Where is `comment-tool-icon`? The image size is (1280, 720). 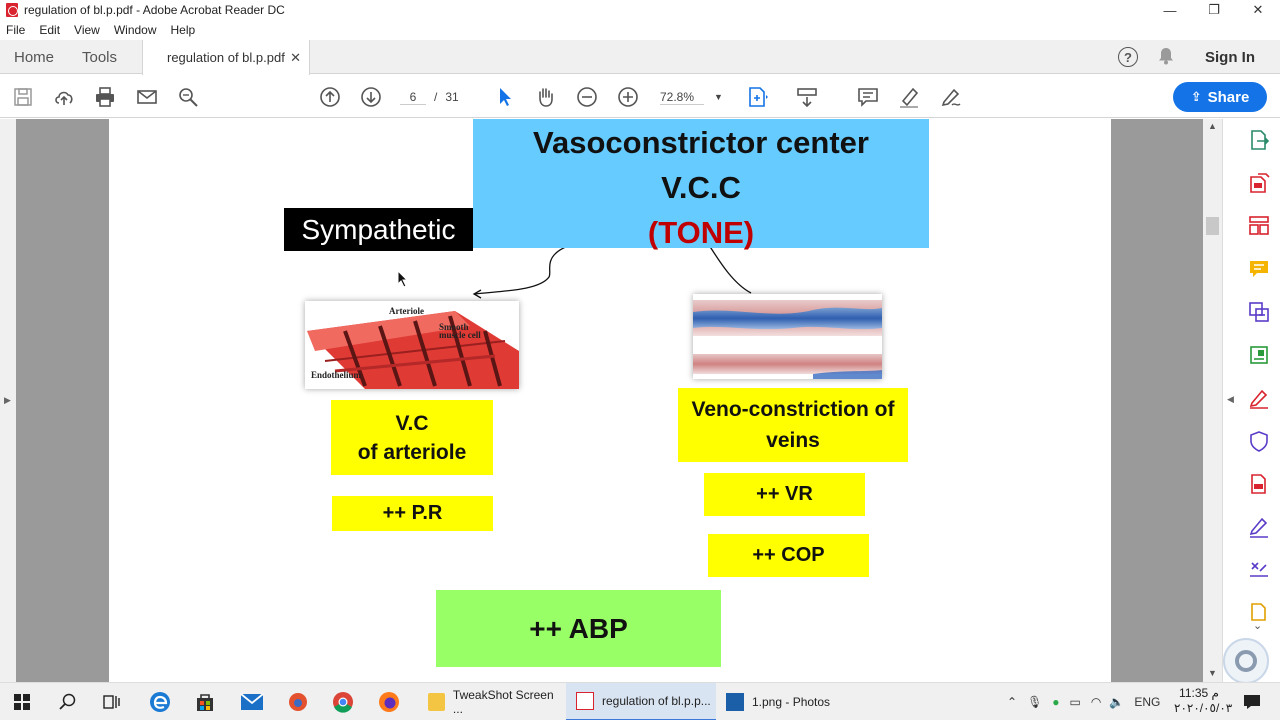
comment-tool-icon is located at coordinates (1259, 269).